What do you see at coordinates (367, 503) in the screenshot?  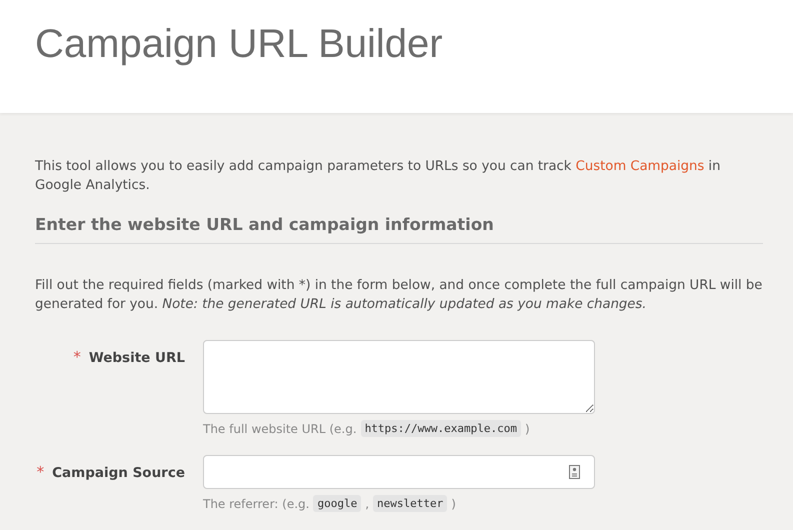 I see `hint-text: ,` at bounding box center [367, 503].